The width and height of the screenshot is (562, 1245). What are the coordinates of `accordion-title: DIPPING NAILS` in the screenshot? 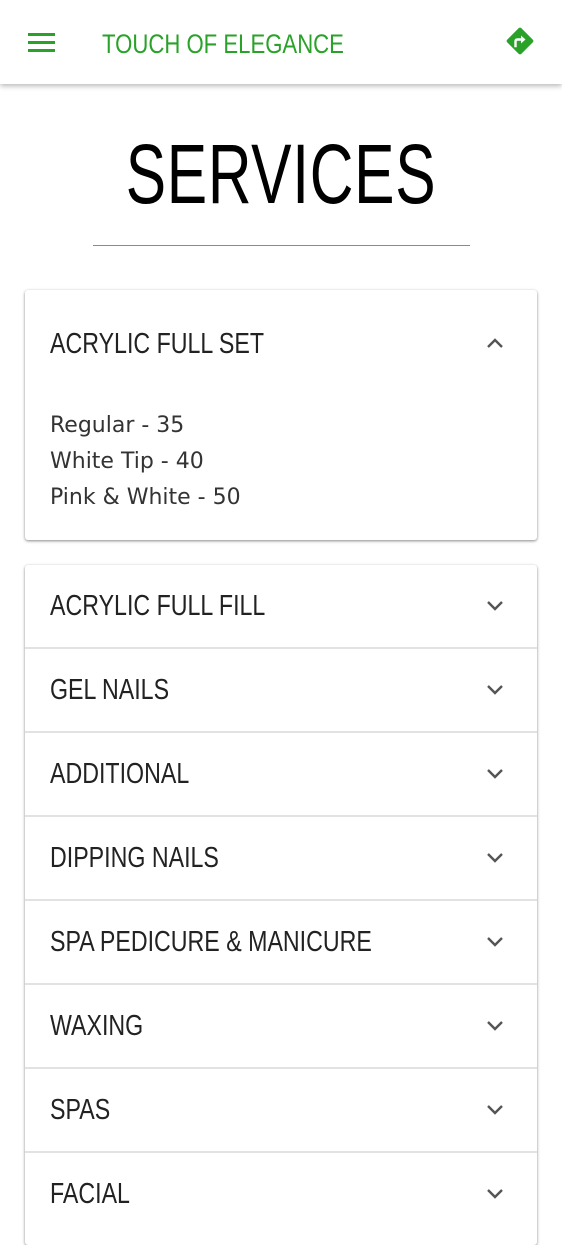 It's located at (134, 858).